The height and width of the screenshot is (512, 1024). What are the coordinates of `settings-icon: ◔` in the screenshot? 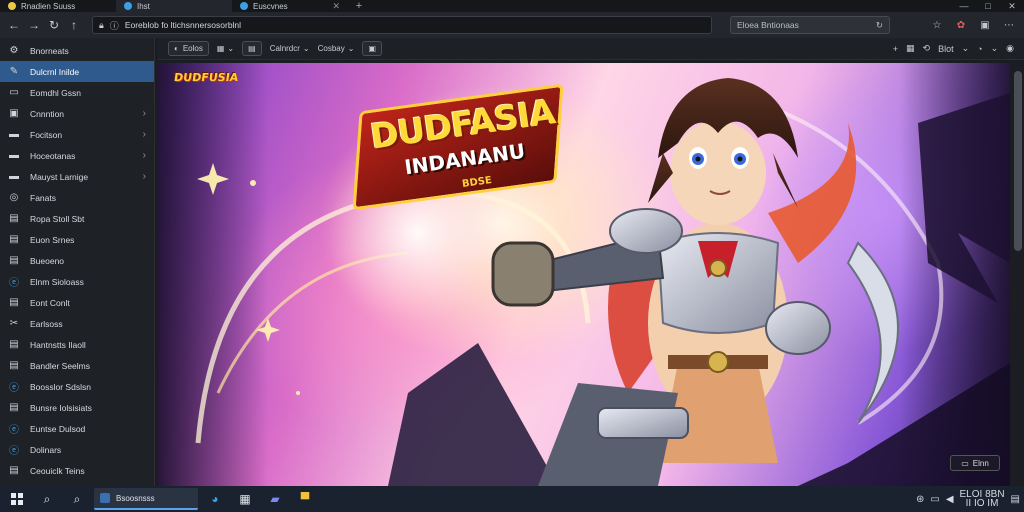 It's located at (979, 49).